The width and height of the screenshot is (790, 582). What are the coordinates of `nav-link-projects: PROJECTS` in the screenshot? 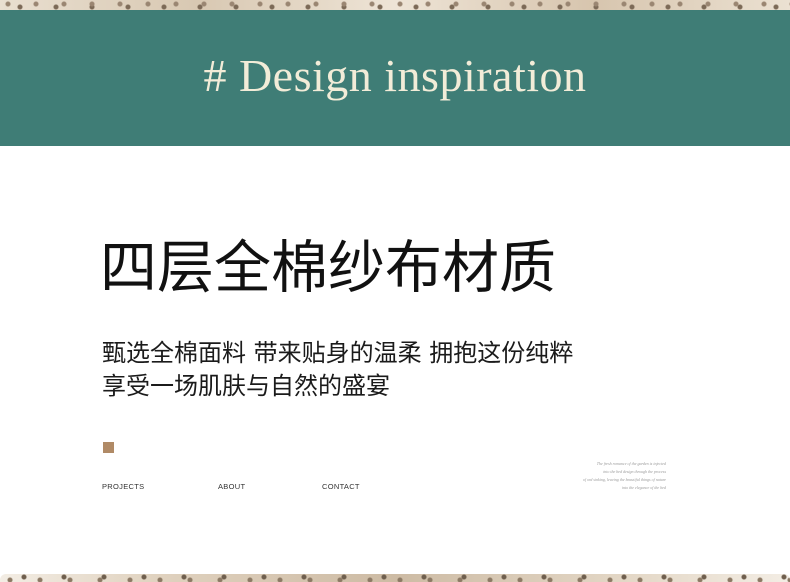 It's located at (123, 486).